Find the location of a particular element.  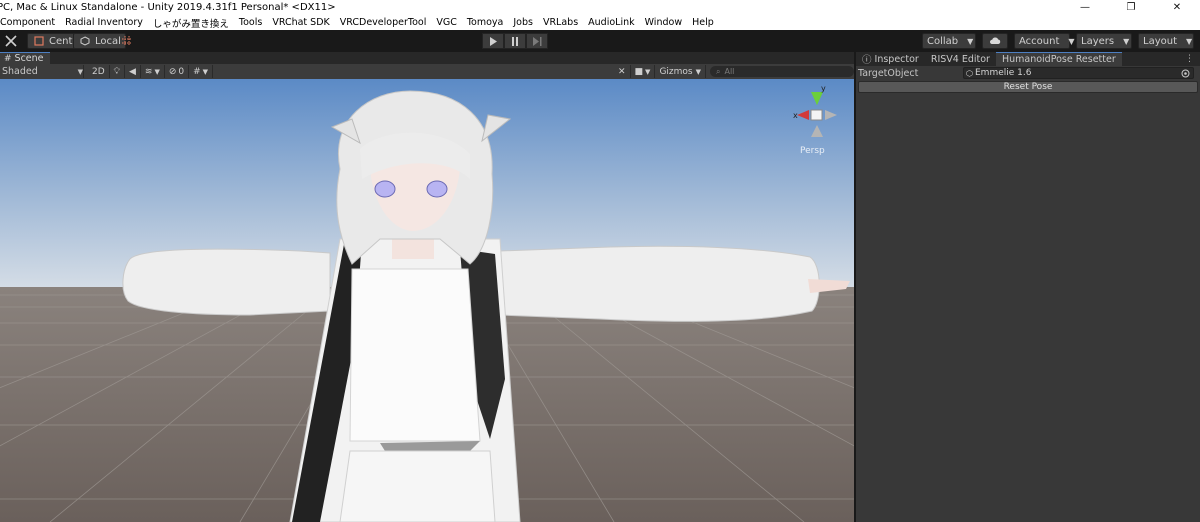

hidden-count: 0 is located at coordinates (181, 71).